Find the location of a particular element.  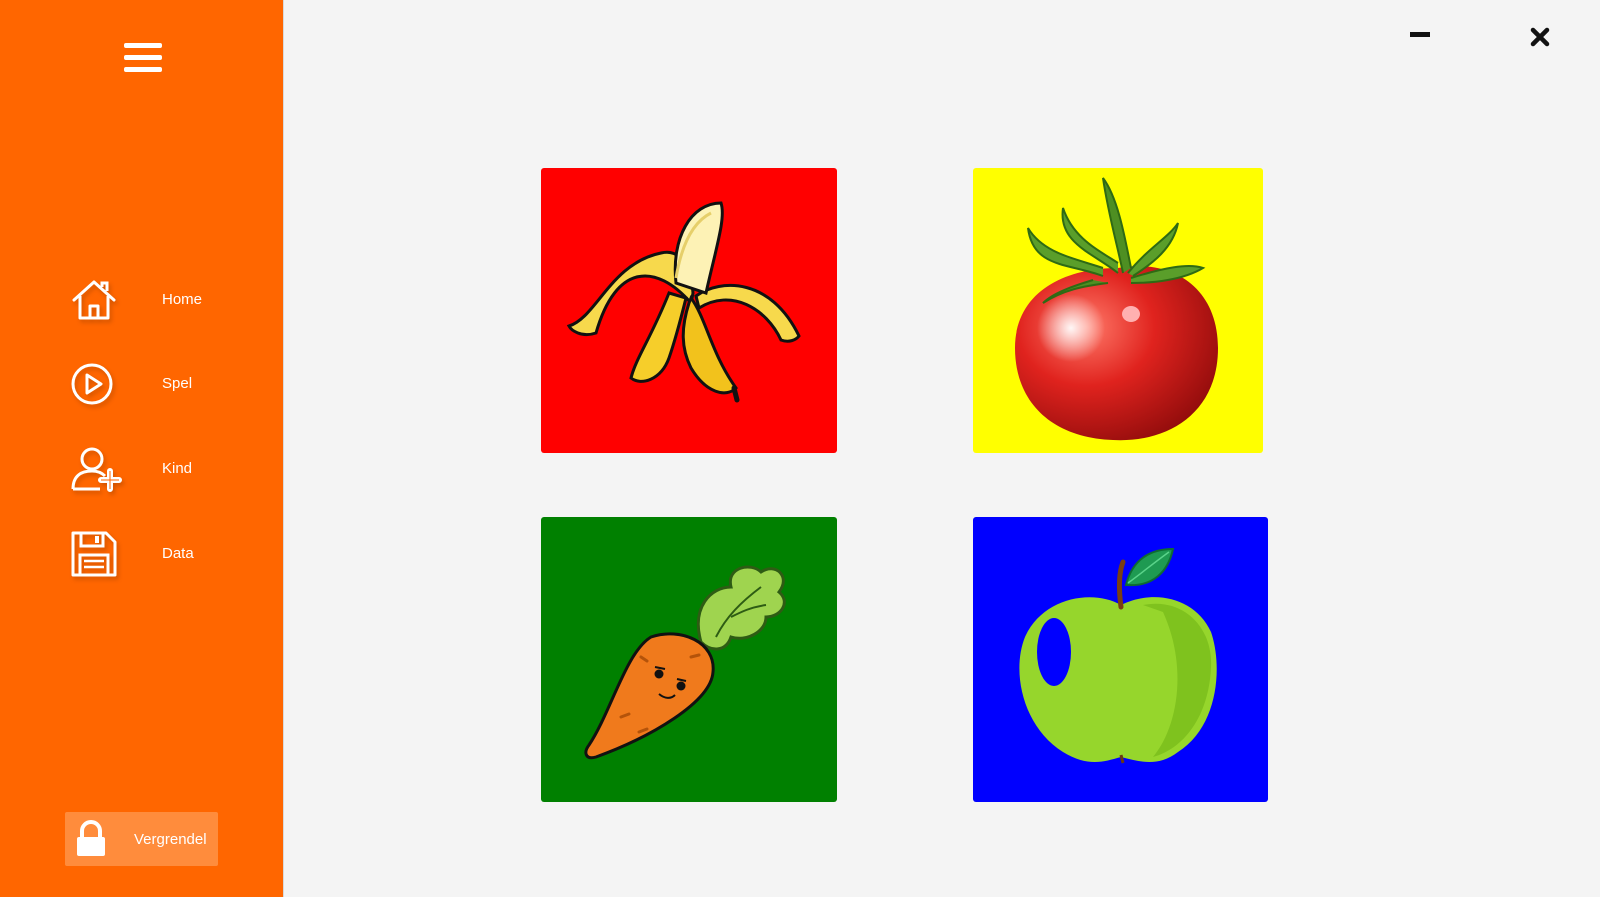

play-icon is located at coordinates (92, 384).